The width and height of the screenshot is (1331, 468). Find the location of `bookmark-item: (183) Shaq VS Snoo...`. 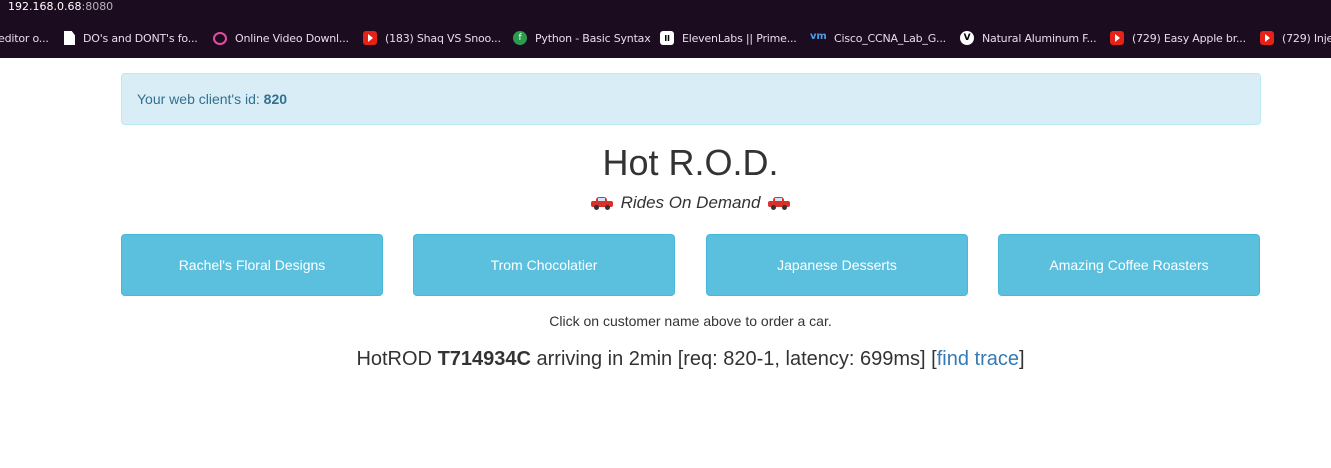

bookmark-item: (183) Shaq VS Snoo... is located at coordinates (432, 38).